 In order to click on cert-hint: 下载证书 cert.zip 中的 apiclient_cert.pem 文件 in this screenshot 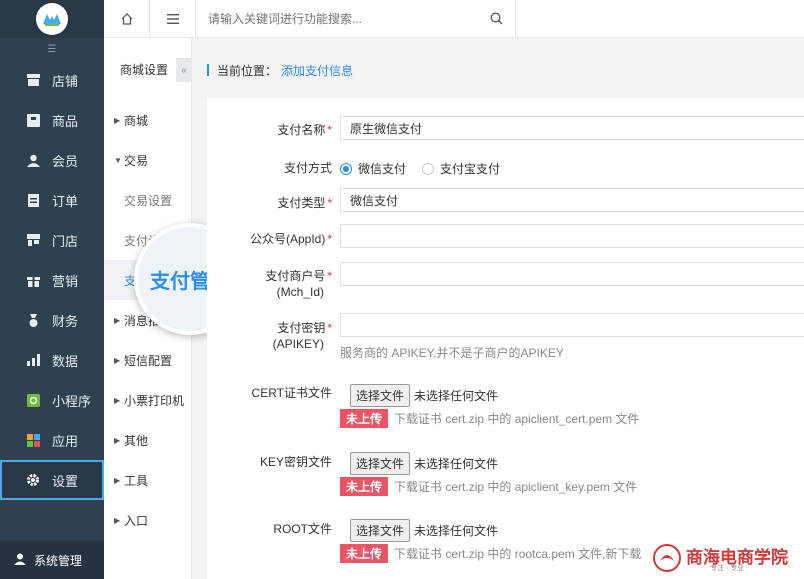, I will do `click(517, 419)`.